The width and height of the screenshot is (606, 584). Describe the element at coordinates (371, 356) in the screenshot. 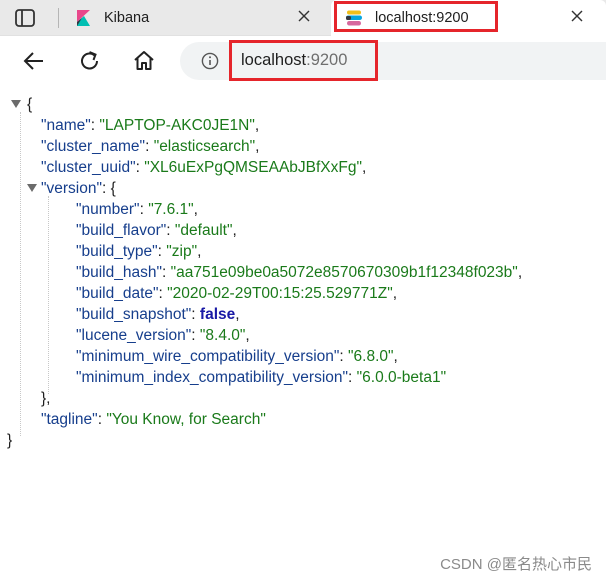

I see `json-value: "6.8.0"` at that location.